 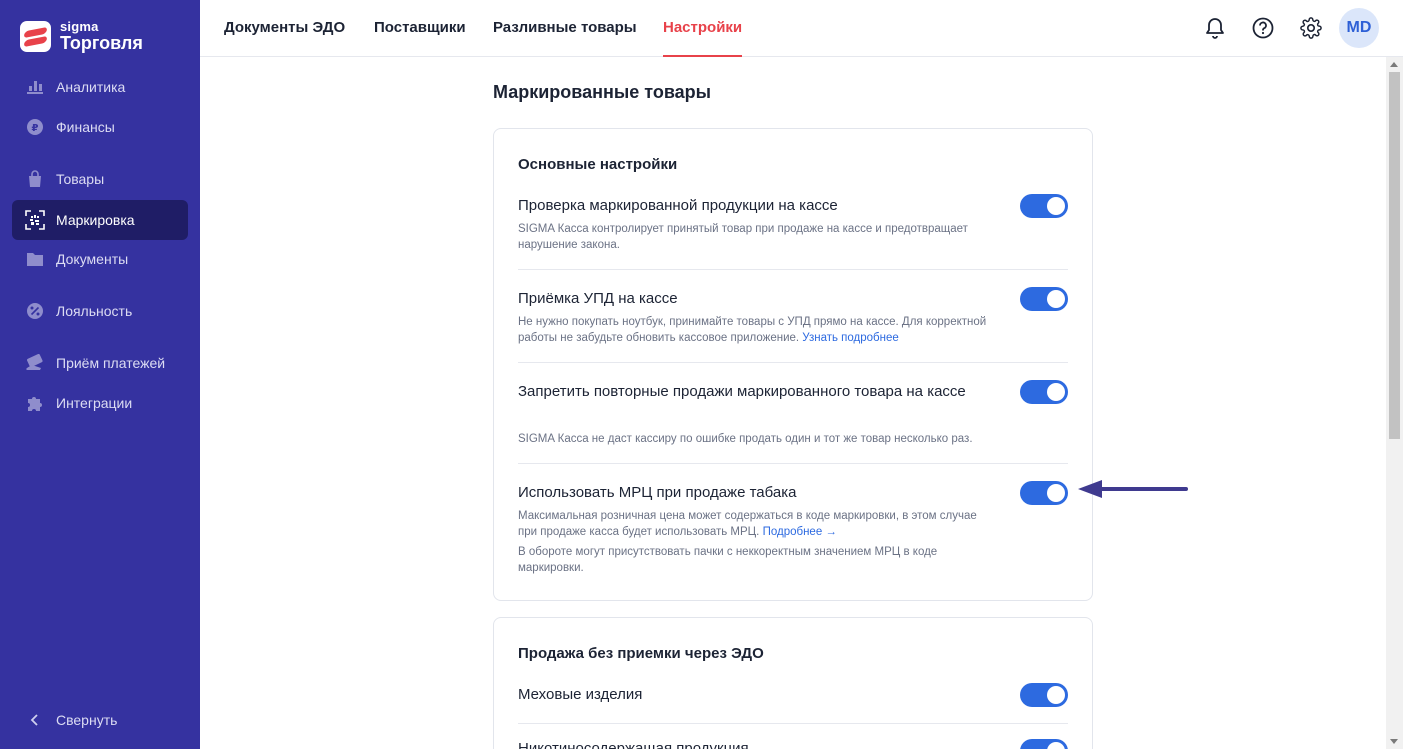 What do you see at coordinates (94, 403) in the screenshot?
I see `sidebar-item-label: Интеграции` at bounding box center [94, 403].